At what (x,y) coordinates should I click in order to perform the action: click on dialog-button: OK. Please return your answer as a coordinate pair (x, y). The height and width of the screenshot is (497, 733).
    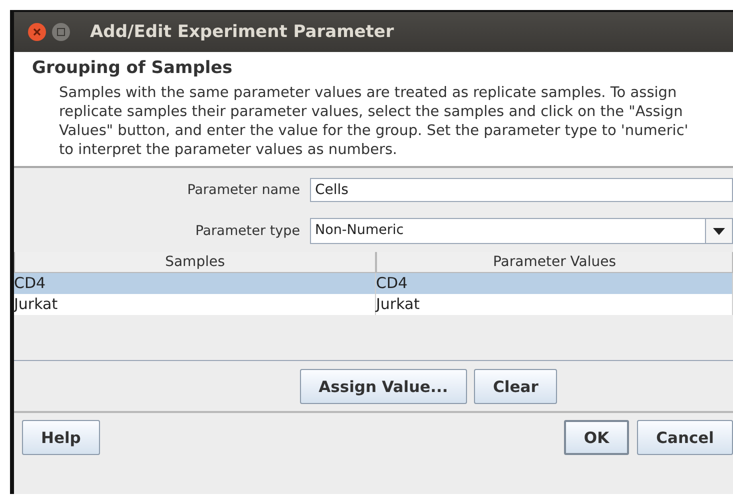
    Looking at the image, I should click on (597, 437).